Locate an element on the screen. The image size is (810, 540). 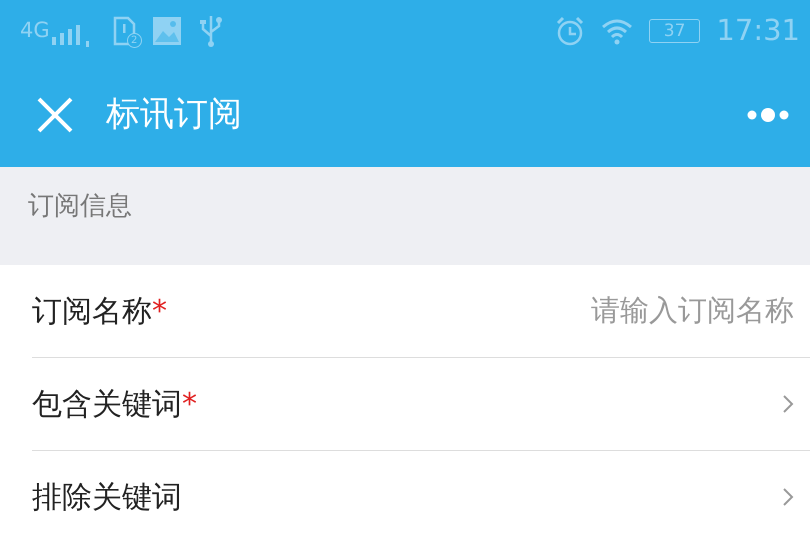
network-label: 4G is located at coordinates (35, 30).